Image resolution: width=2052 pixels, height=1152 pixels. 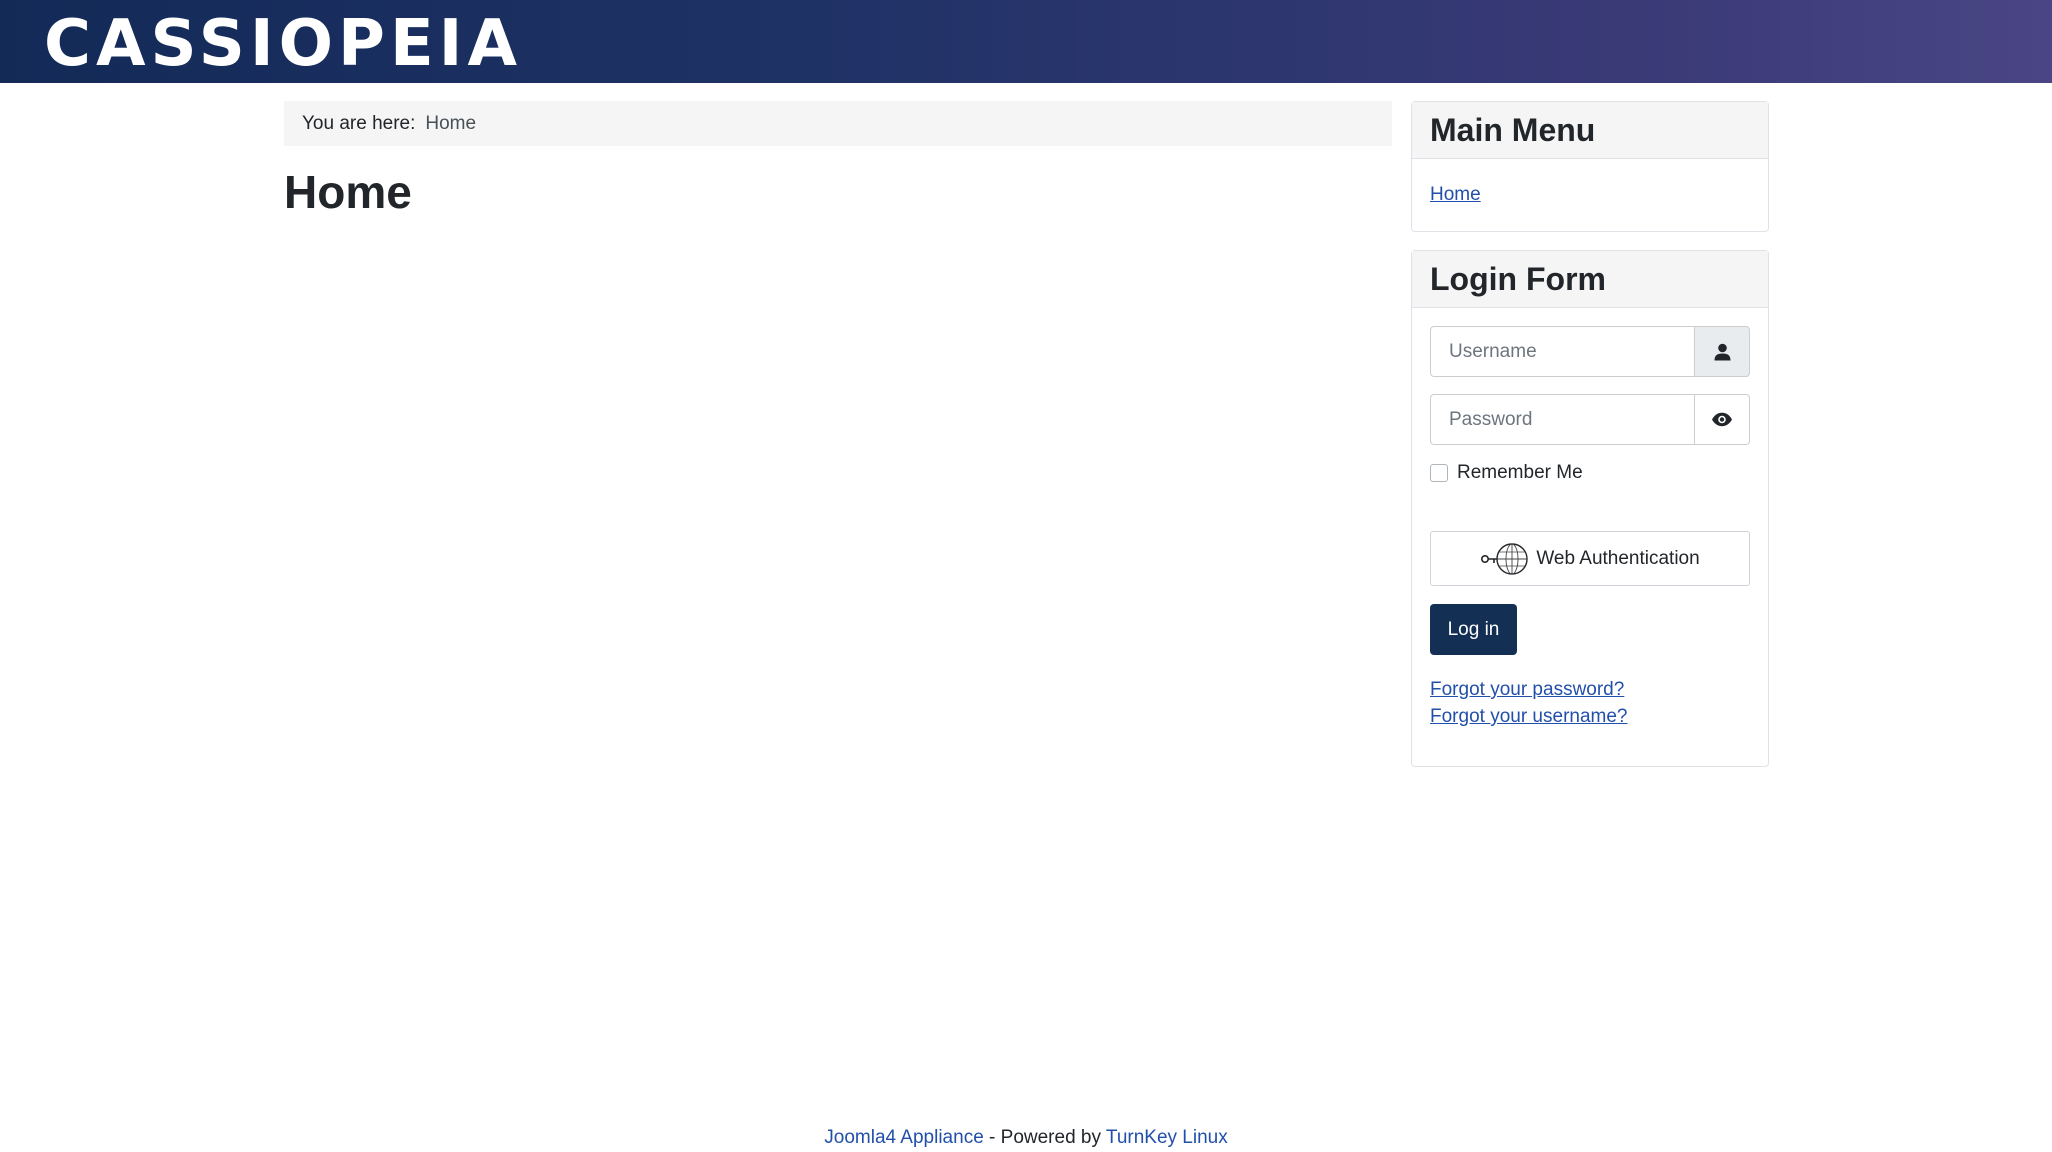 I want to click on username-input, so click(x=1562, y=351).